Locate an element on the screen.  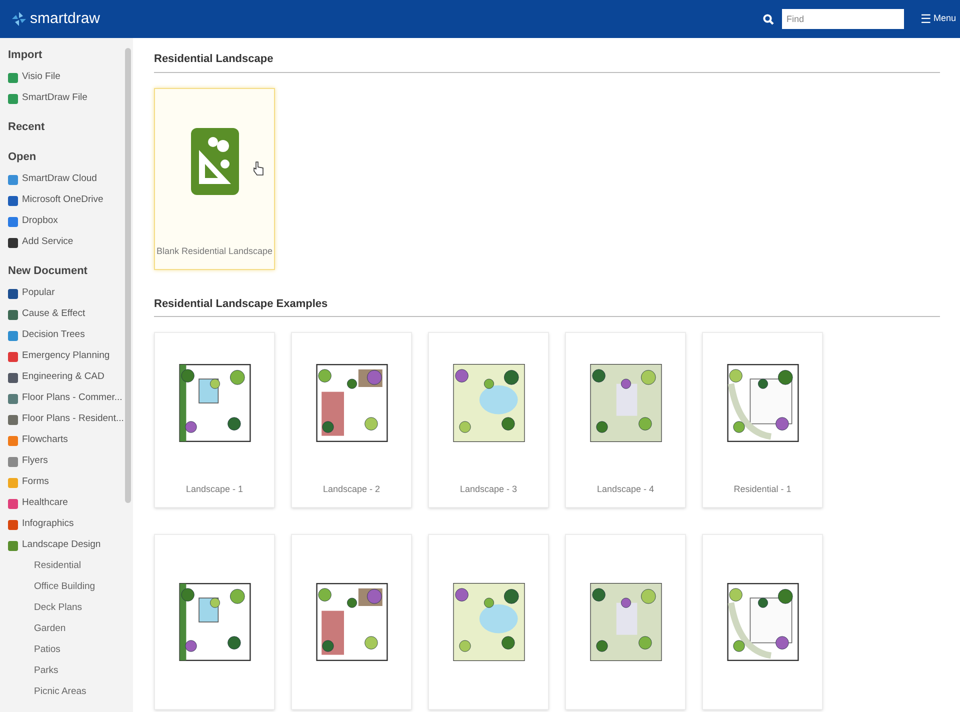
sidebar-item: SmartDraw File is located at coordinates (70, 98).